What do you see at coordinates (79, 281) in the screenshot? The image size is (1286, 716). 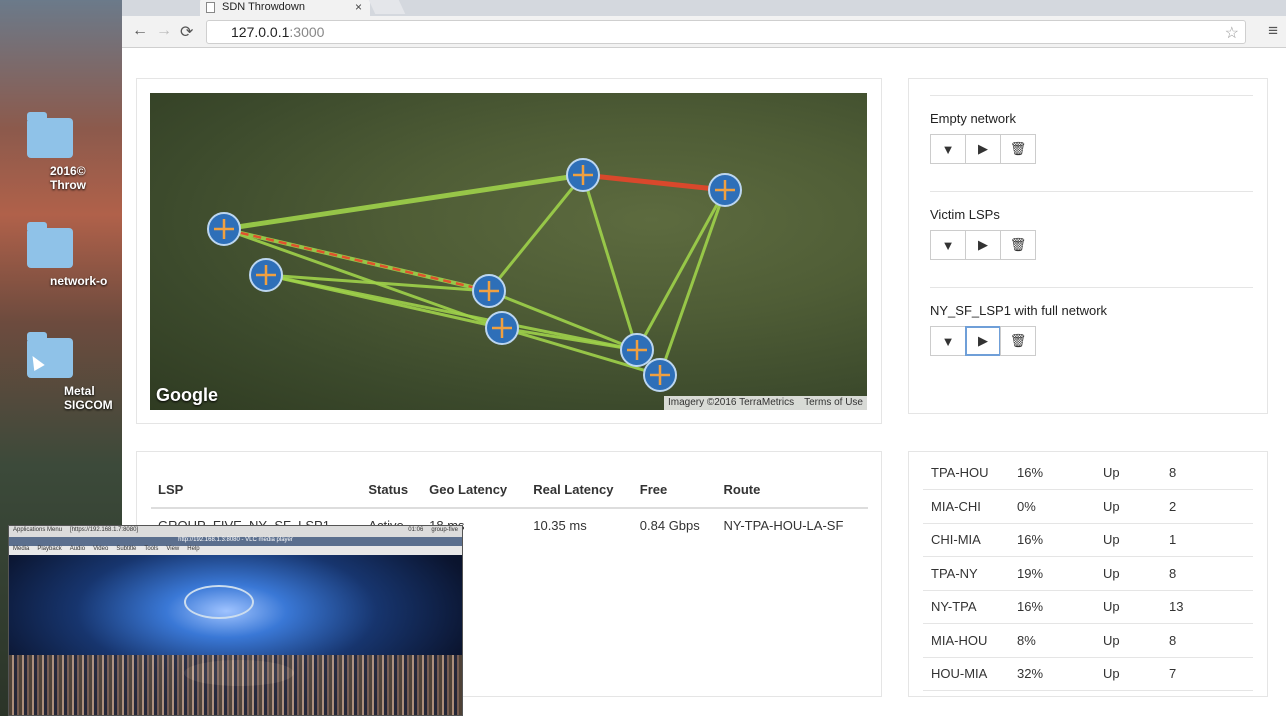 I see `desktop-folder-label: network-o` at bounding box center [79, 281].